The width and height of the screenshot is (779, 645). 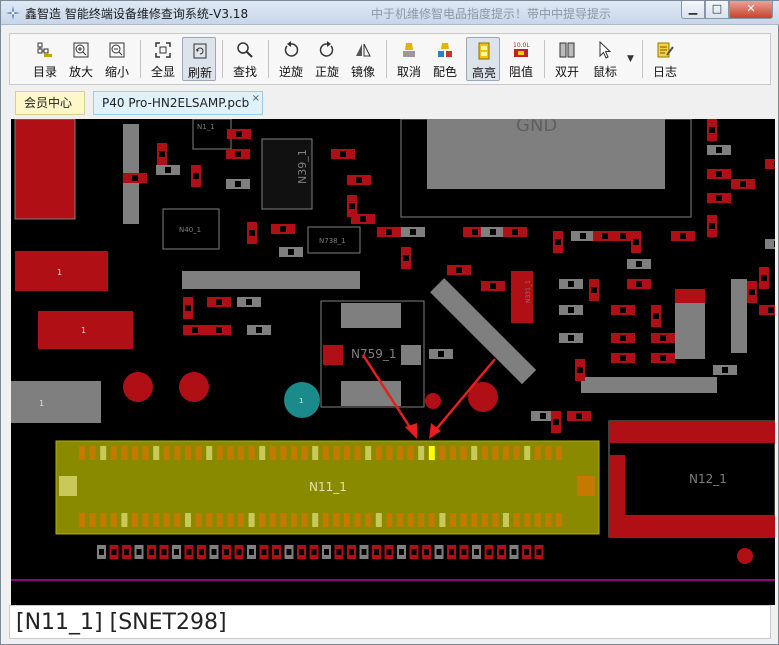 I want to click on zoom-out-button: 缩小, so click(x=117, y=59).